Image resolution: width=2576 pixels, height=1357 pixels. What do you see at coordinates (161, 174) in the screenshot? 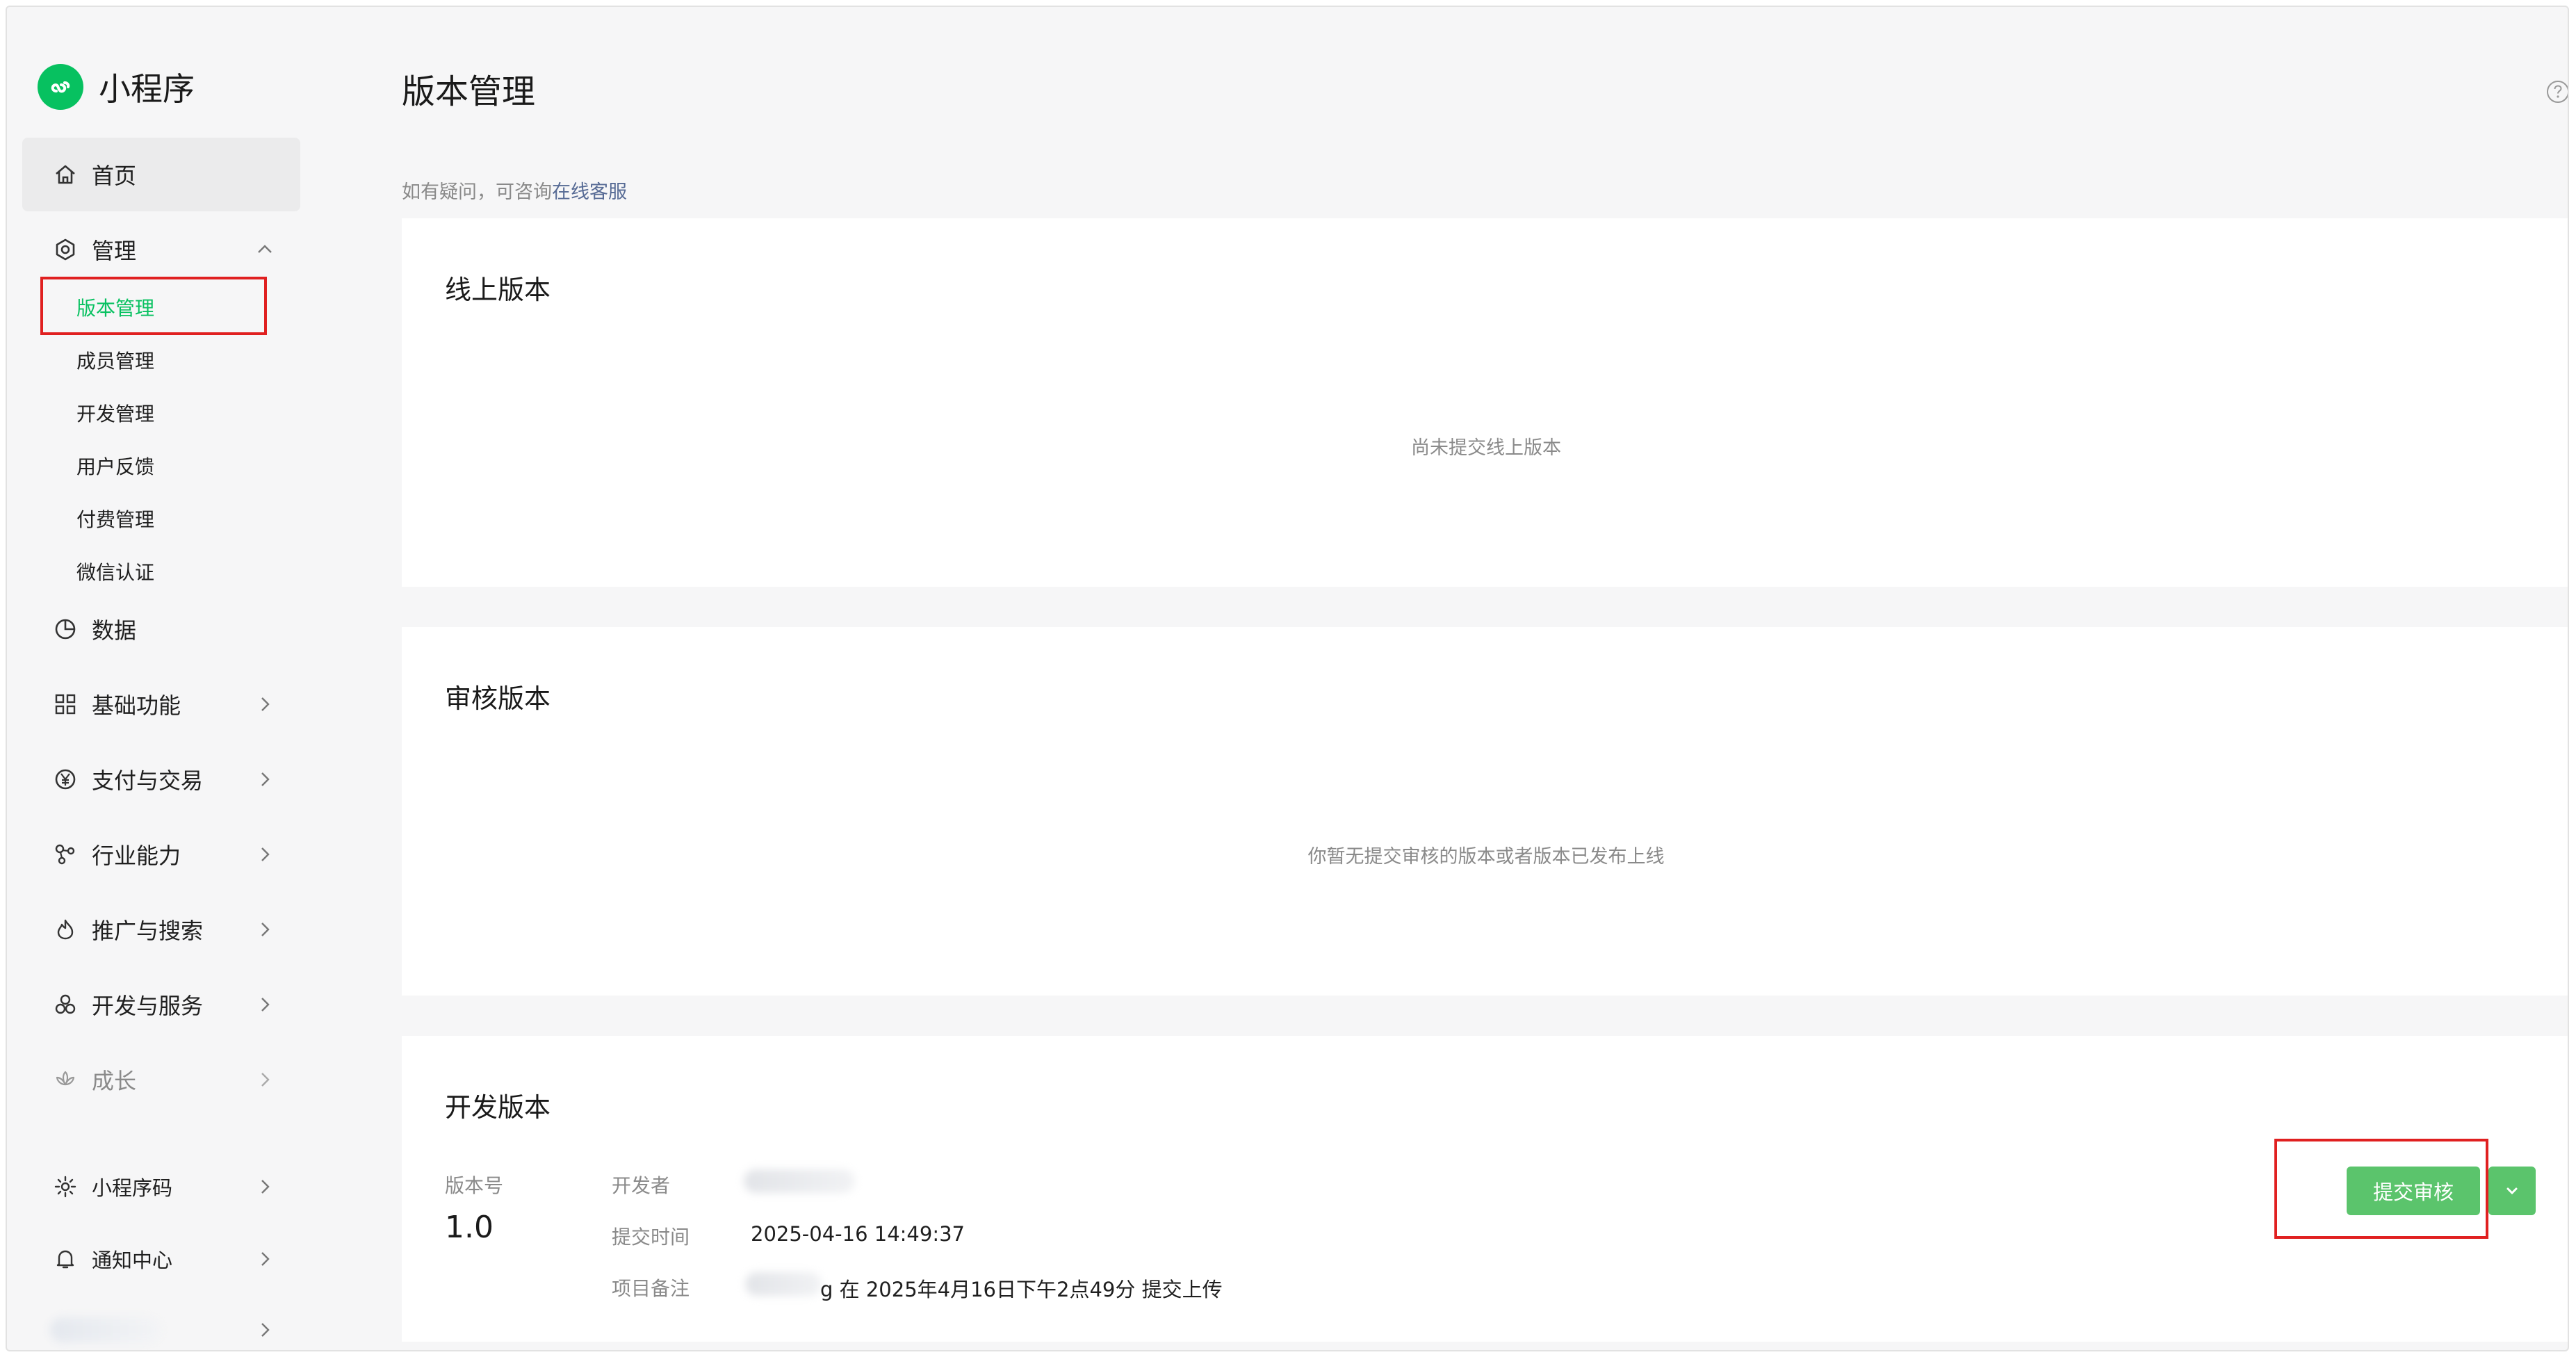
I see `nav-home: 首页` at bounding box center [161, 174].